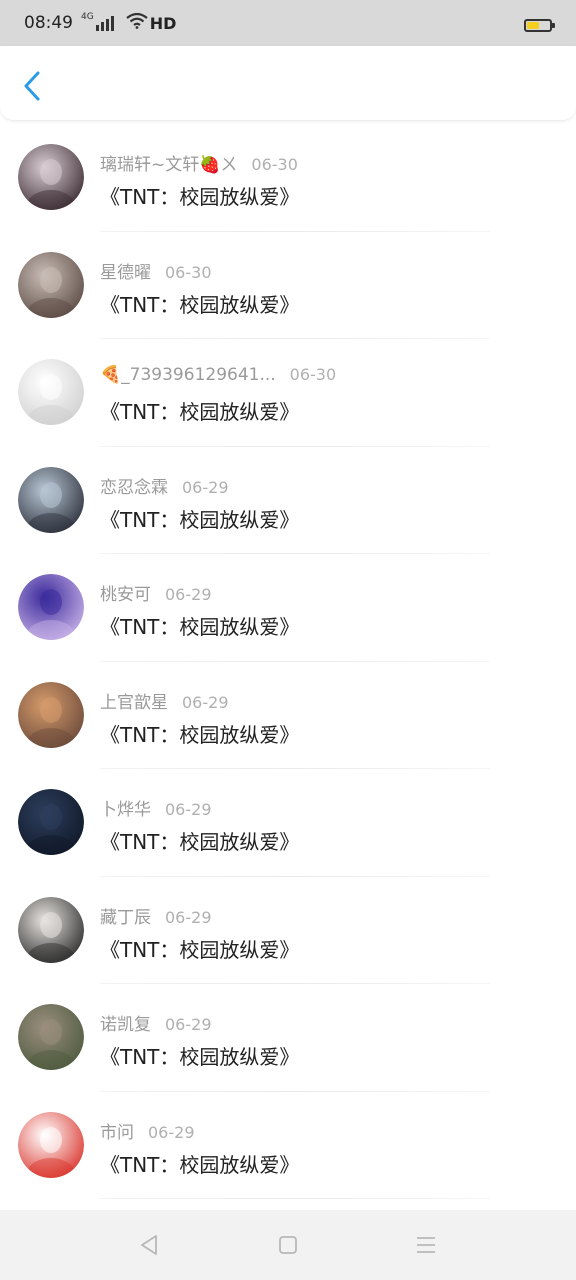  Describe the element at coordinates (87, 17) in the screenshot. I see `network-type: 4G` at that location.